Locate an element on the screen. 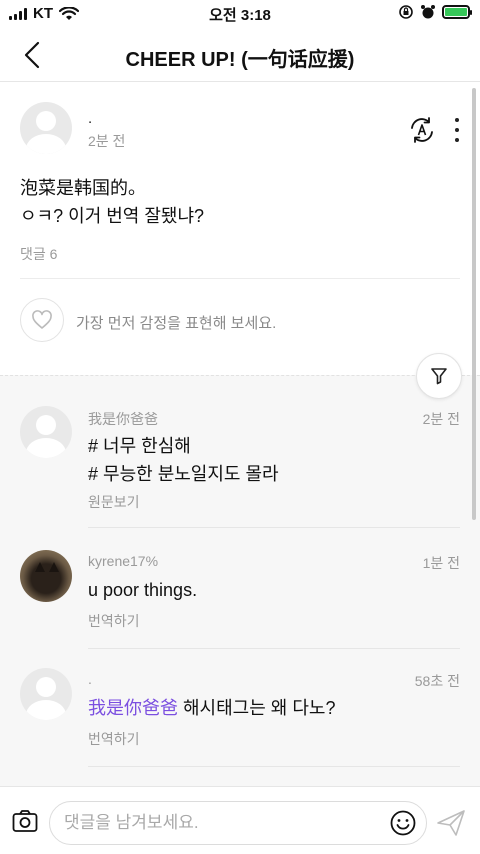  like-button is located at coordinates (42, 320).